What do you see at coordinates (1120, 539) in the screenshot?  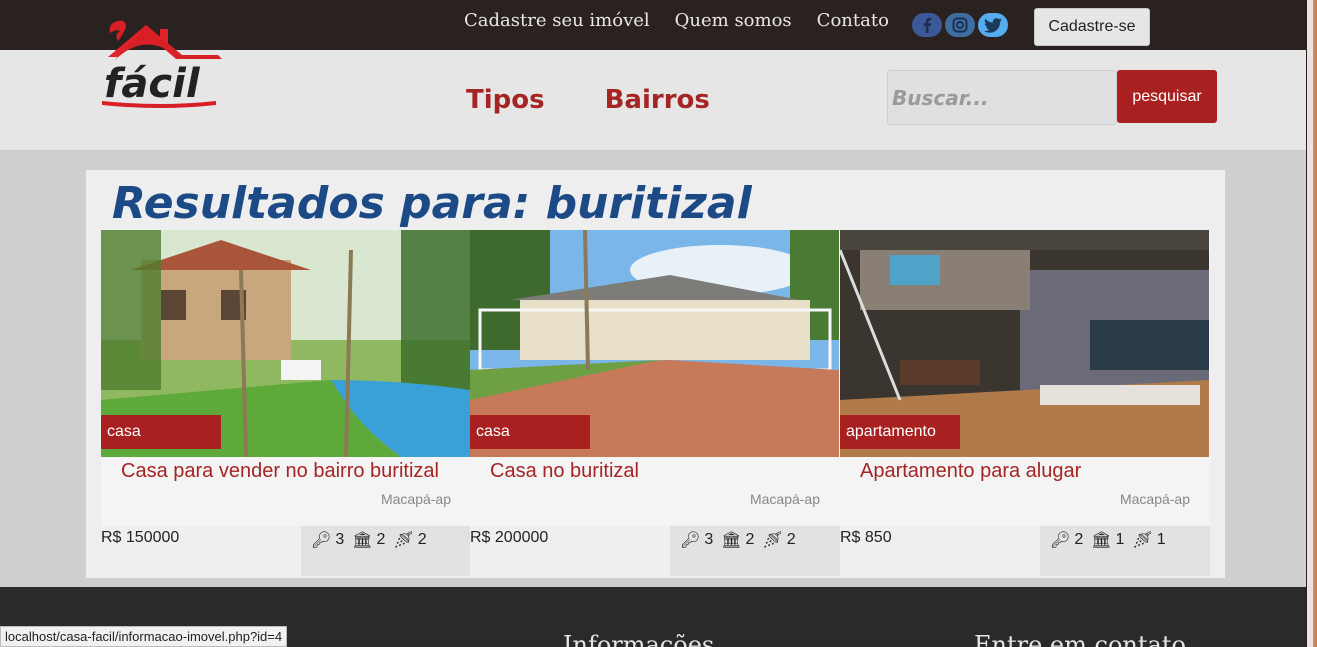 I see `bank-count: 1` at bounding box center [1120, 539].